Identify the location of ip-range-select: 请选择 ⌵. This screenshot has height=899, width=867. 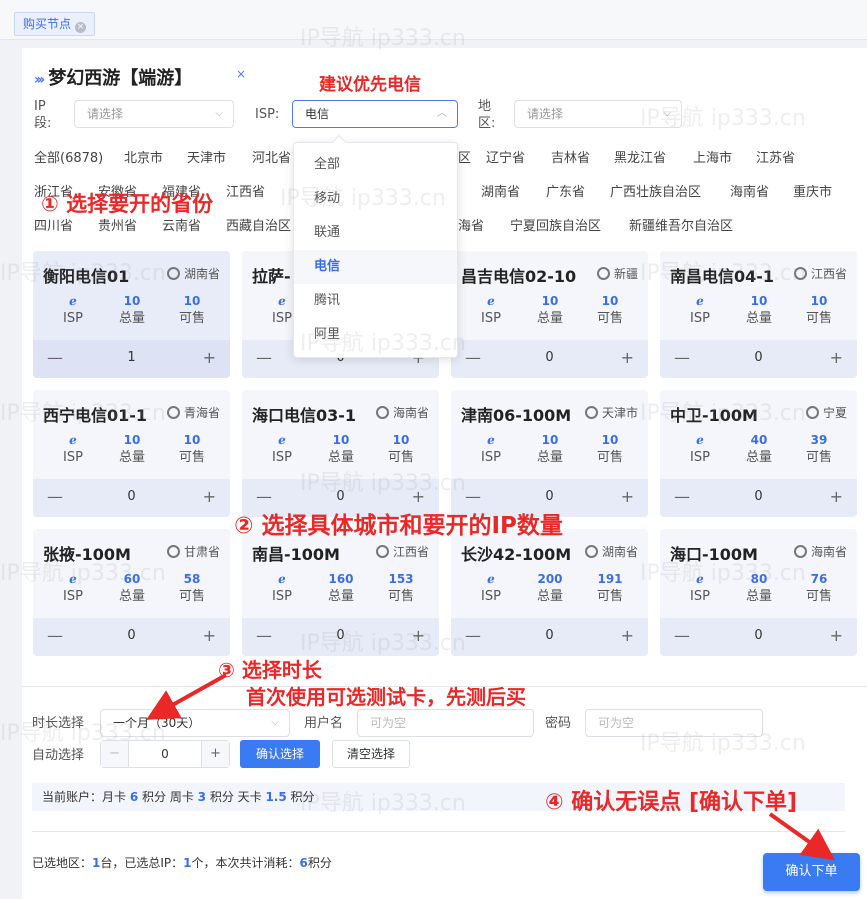
(154, 114).